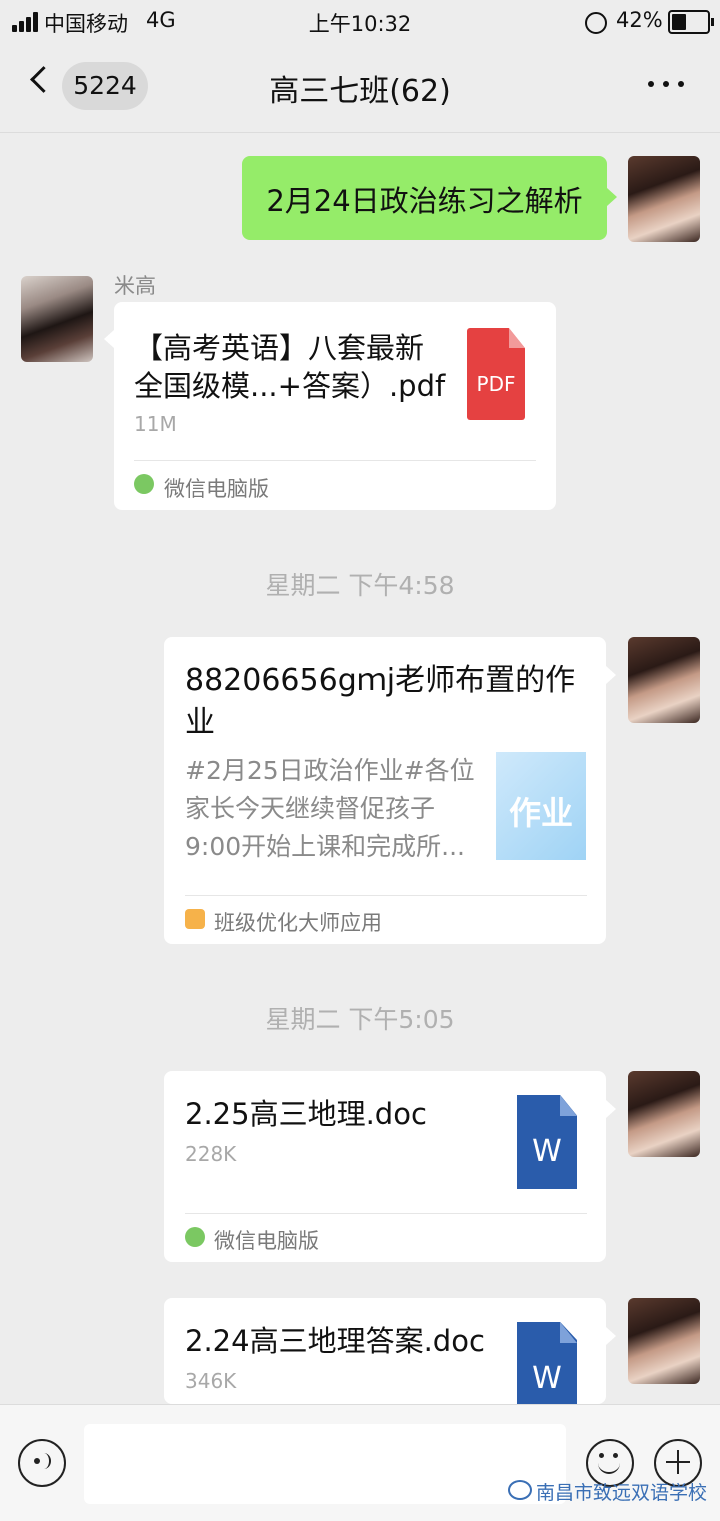 The image size is (720, 1521). What do you see at coordinates (330, 770) in the screenshot?
I see `homework-desc-line1: #2月25日政治作业#各位` at bounding box center [330, 770].